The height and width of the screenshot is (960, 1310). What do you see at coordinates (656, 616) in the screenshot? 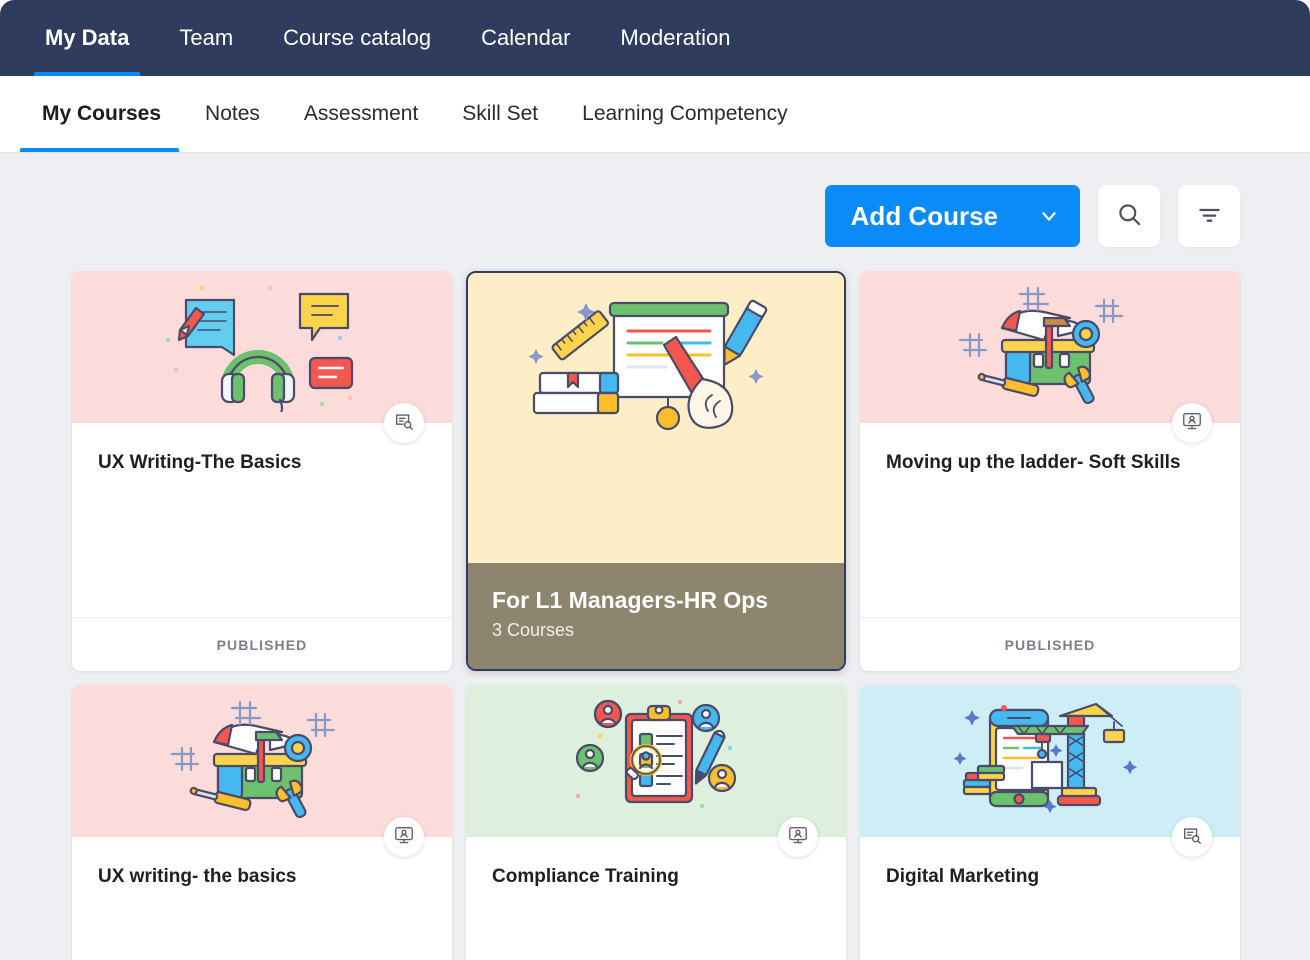
I see `course-card-selected-footer: For L1 Managers-HR Ops 3 Courses` at bounding box center [656, 616].